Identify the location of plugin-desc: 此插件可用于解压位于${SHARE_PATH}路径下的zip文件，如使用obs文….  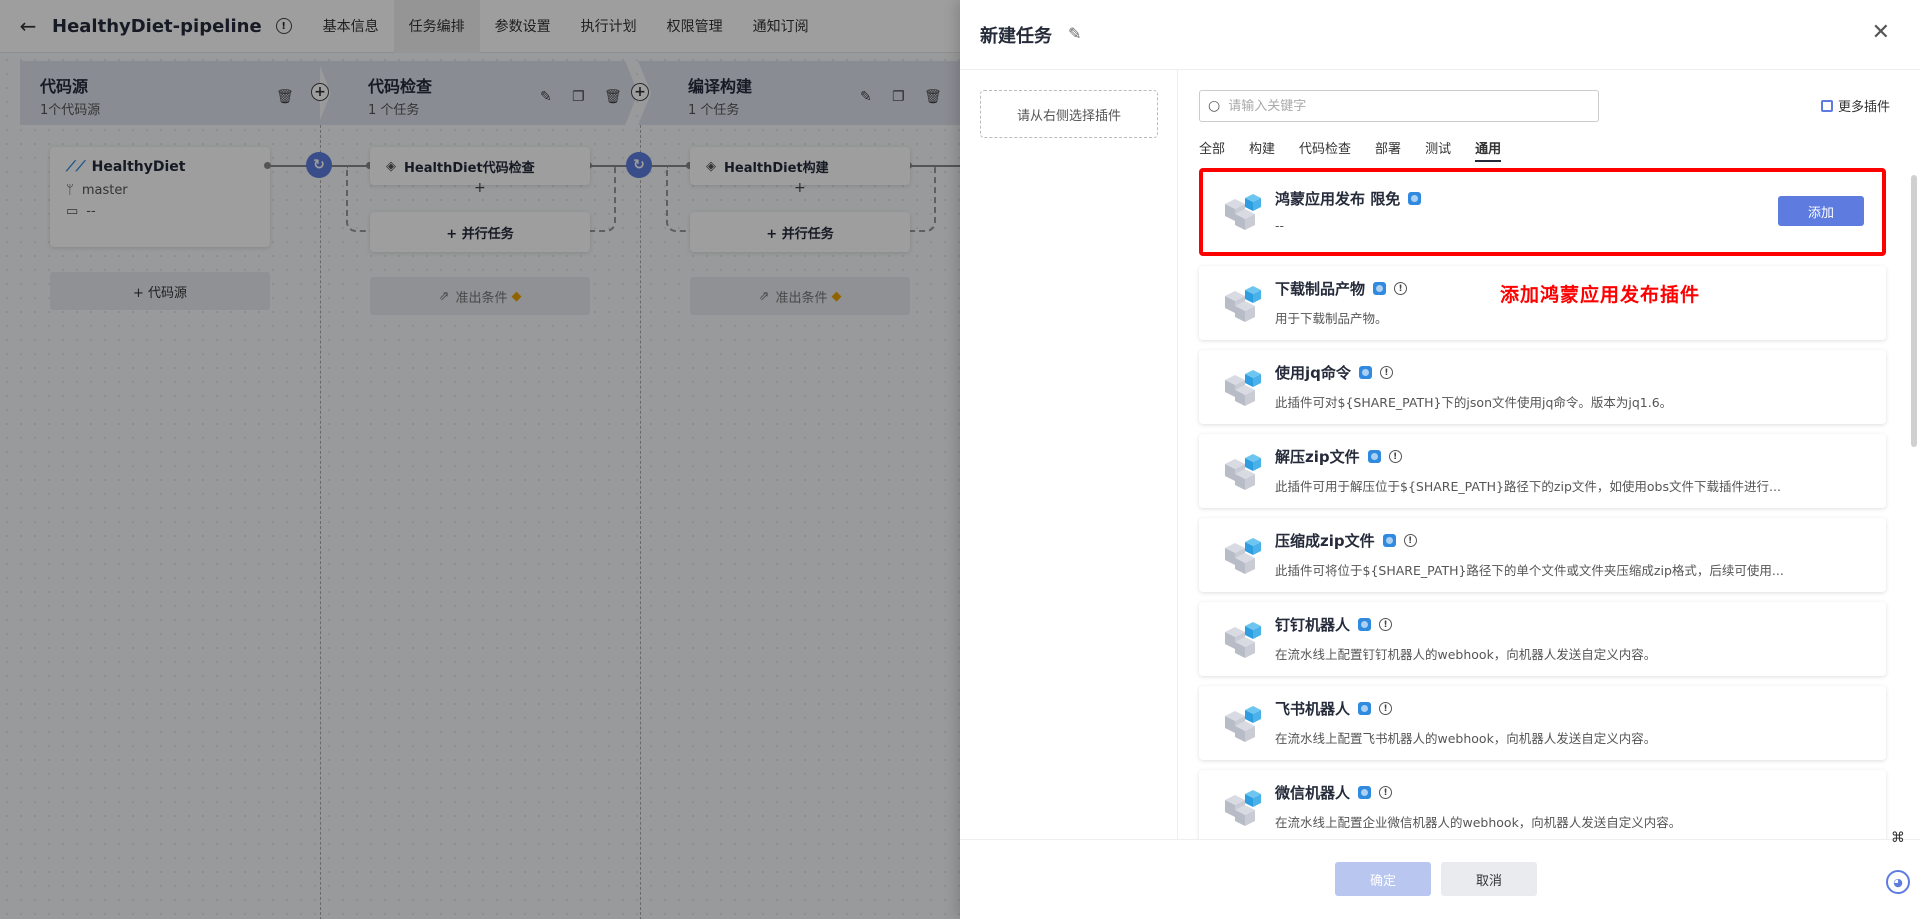
(1528, 486).